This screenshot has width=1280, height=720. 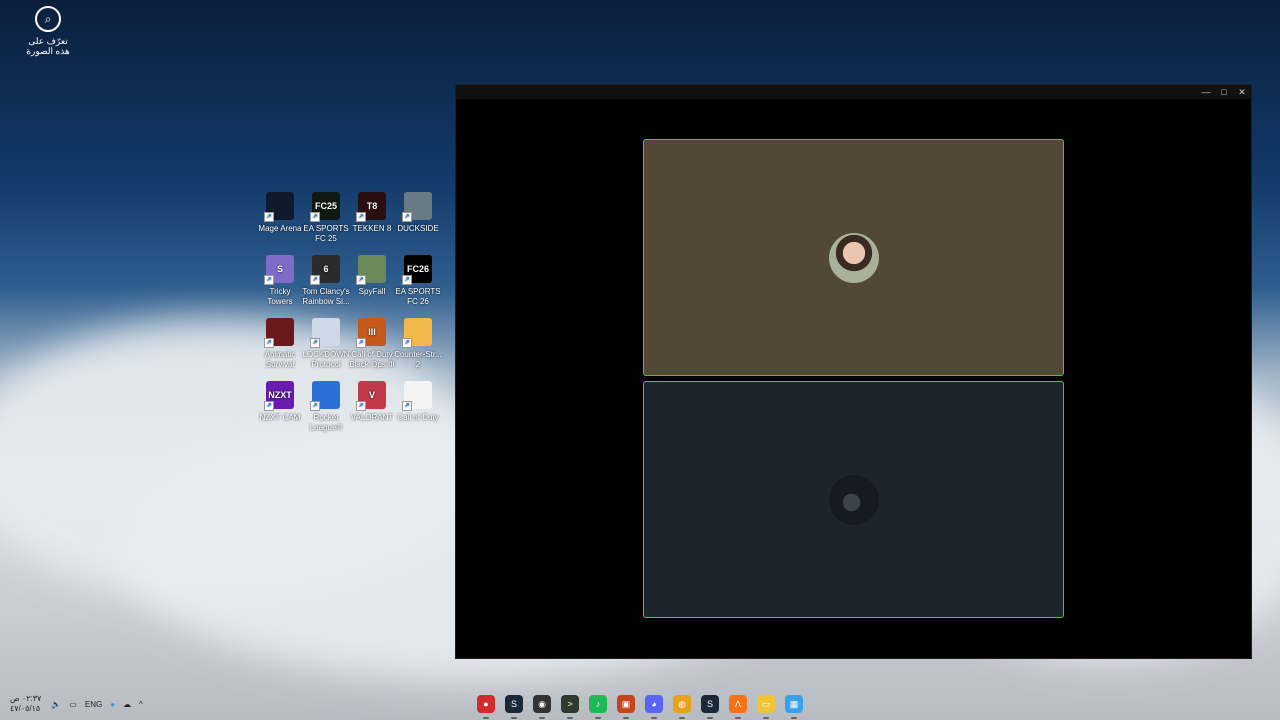 I want to click on desktop-icon-tricky-towers: S ↗ Tricky Towers, so click(x=280, y=280).